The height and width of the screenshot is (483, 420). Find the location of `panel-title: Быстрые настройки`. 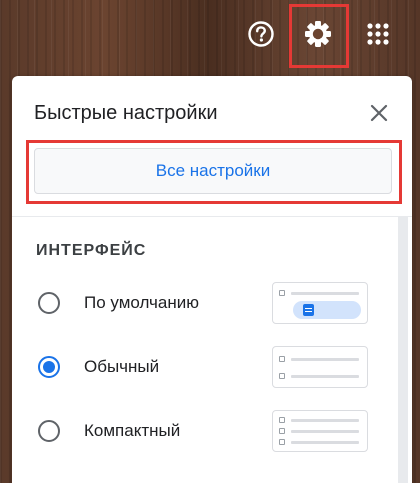

panel-title: Быстрые настройки is located at coordinates (126, 113).